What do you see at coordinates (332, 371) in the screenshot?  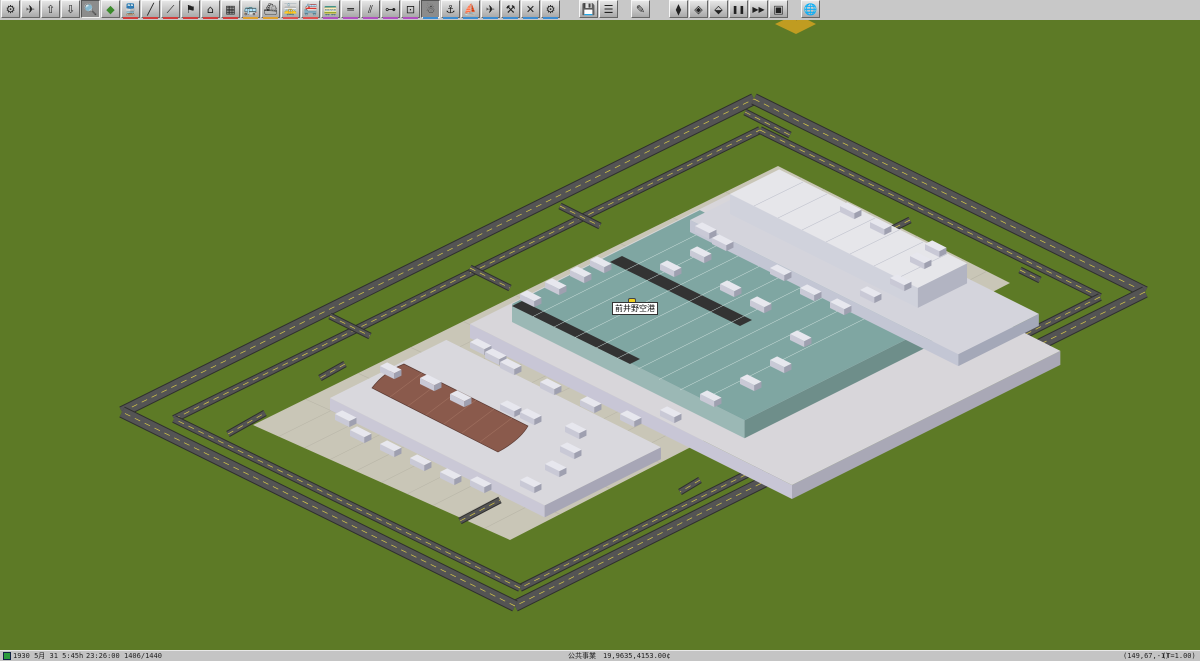 I see `taxiway-connector-centerline` at bounding box center [332, 371].